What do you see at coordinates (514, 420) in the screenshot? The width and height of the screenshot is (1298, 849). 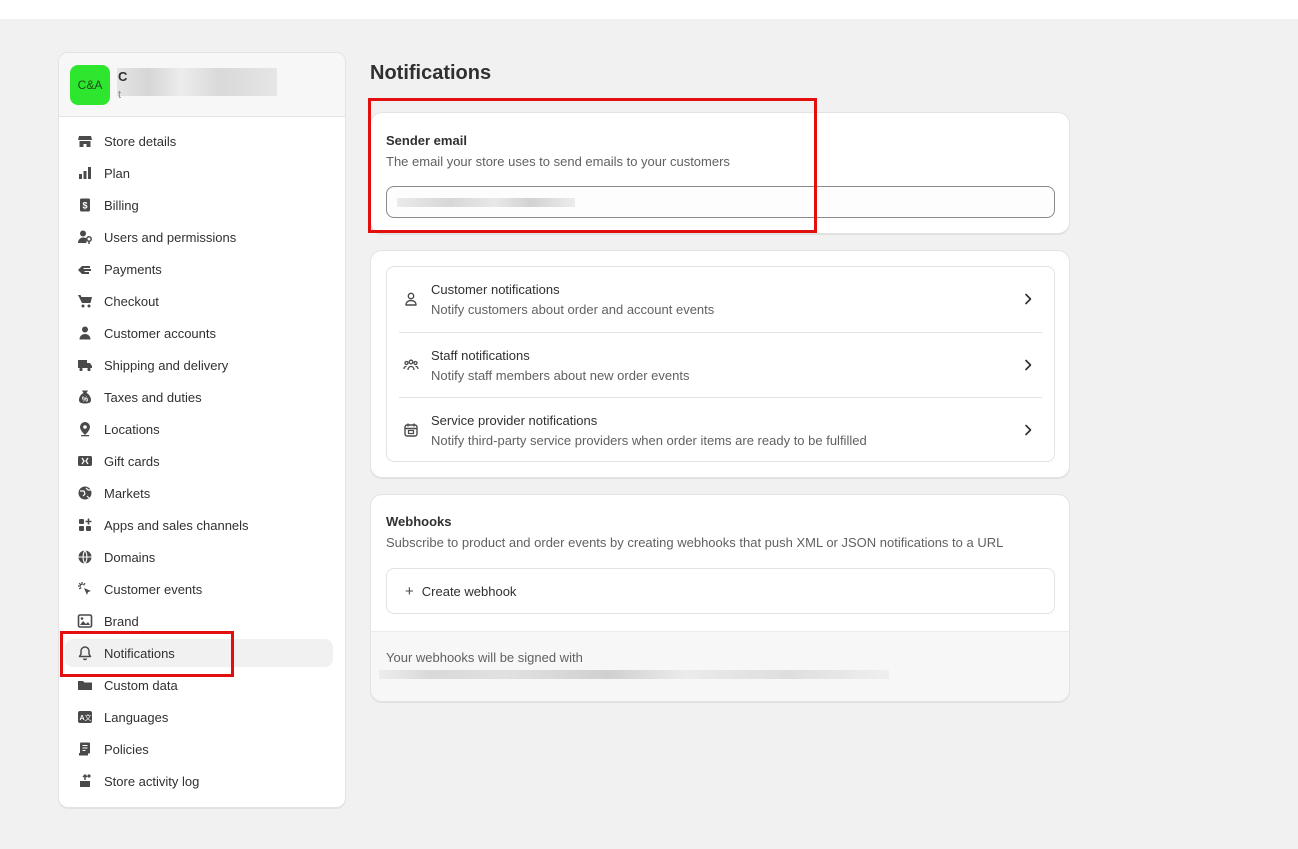 I see `notification-title: Service provider notifications` at bounding box center [514, 420].